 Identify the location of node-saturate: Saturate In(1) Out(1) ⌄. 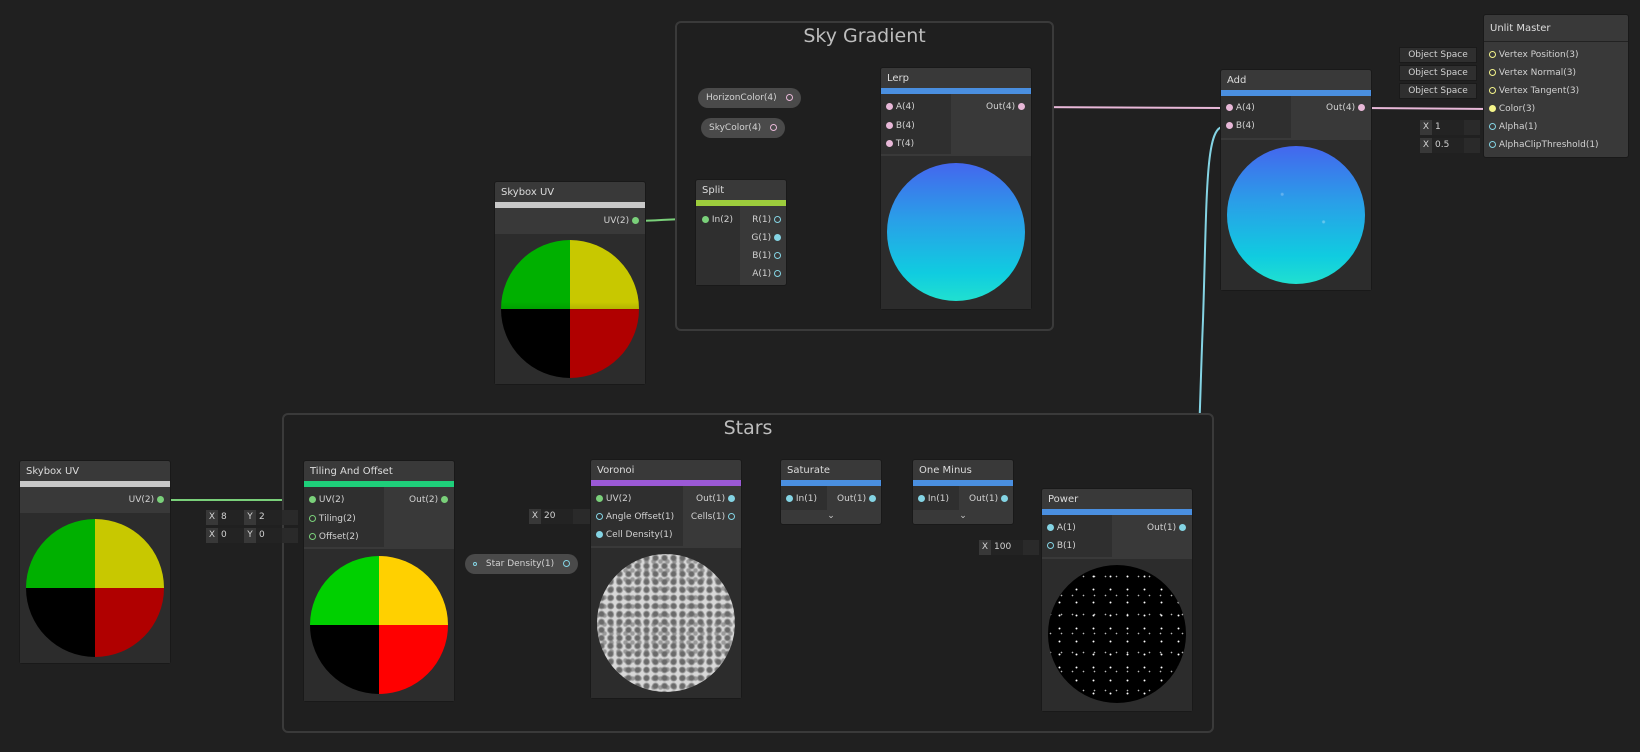
(831, 492).